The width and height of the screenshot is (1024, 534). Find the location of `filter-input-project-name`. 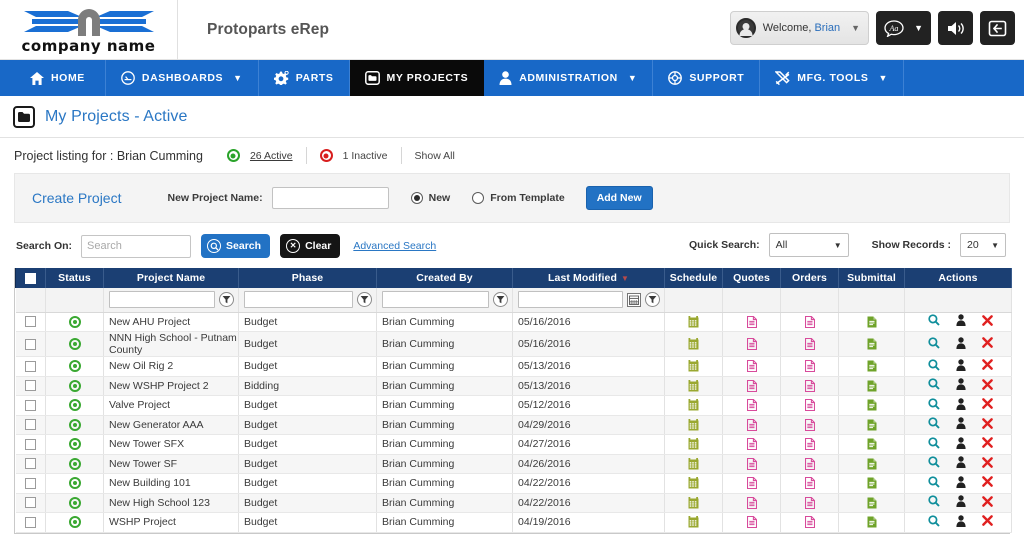

filter-input-project-name is located at coordinates (162, 300).